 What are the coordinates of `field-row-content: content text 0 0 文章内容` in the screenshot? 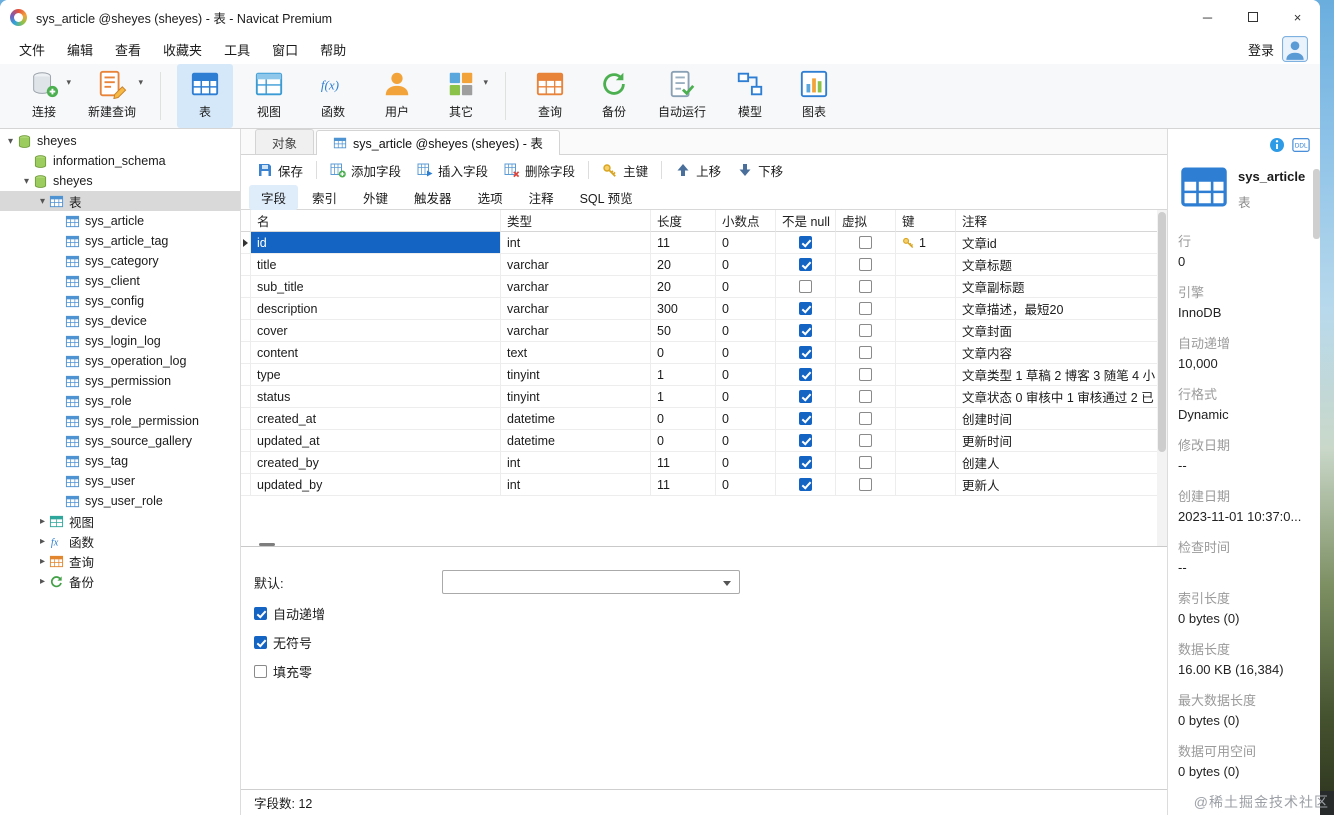 It's located at (704, 353).